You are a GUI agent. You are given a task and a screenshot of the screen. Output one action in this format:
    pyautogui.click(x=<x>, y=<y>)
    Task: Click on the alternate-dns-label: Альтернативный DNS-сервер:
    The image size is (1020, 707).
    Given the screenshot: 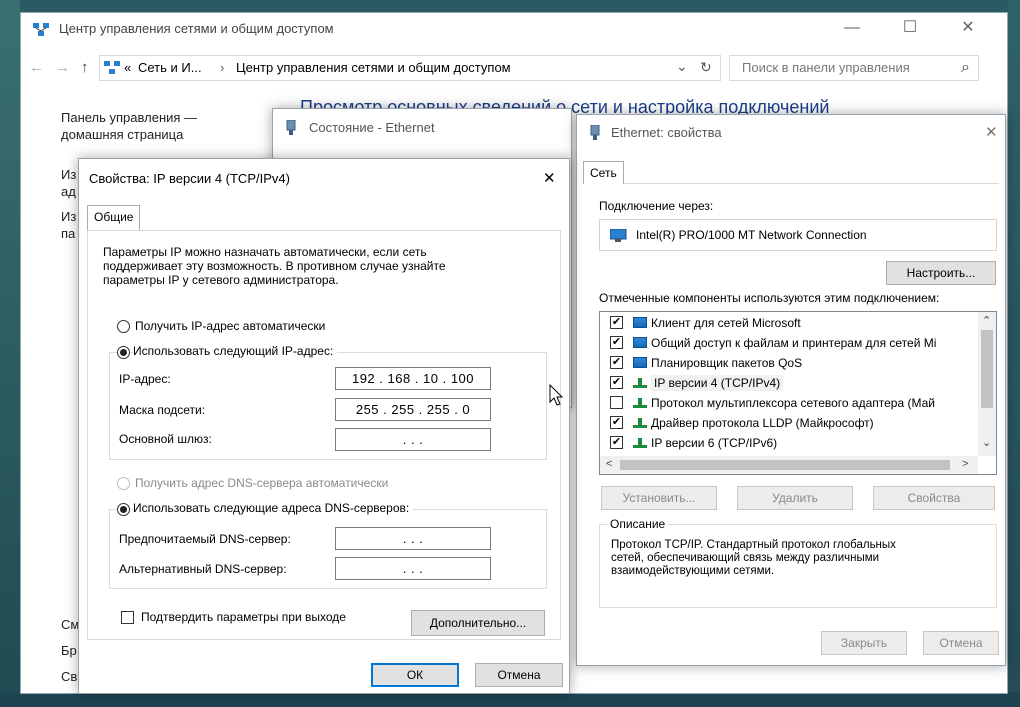 What is the action you would take?
    pyautogui.click(x=203, y=569)
    